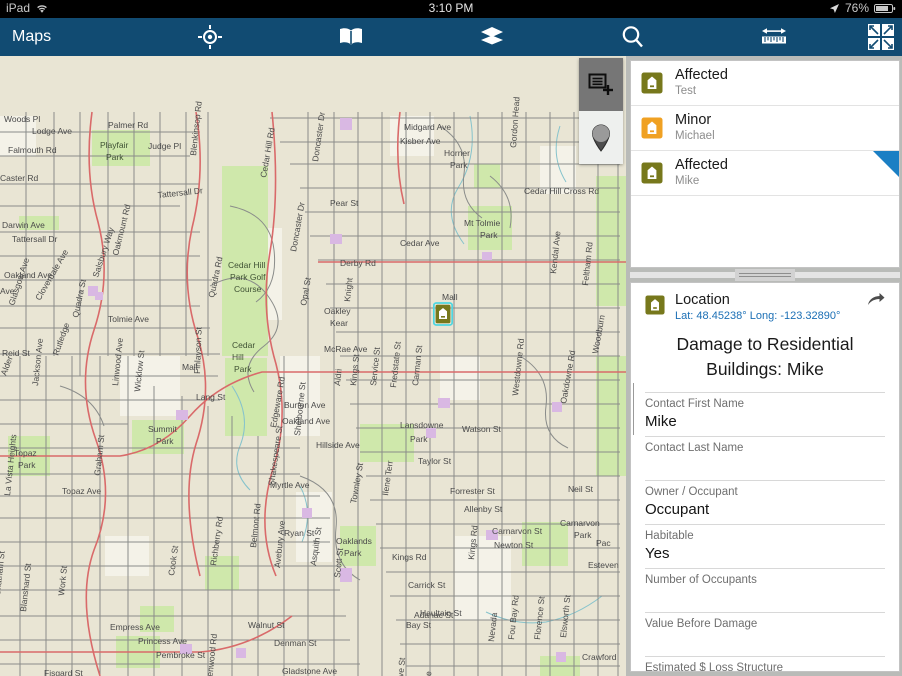 Image resolution: width=902 pixels, height=676 pixels. I want to click on svg-text: Crawford, so click(599, 657).